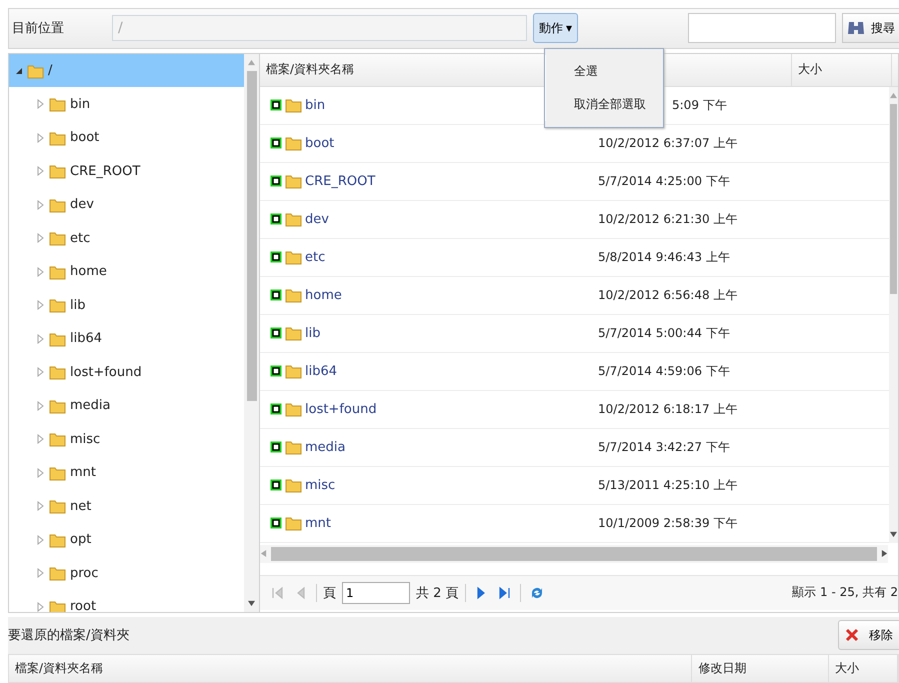 The image size is (899, 683). Describe the element at coordinates (318, 523) in the screenshot. I see `file-name-link: mnt` at that location.